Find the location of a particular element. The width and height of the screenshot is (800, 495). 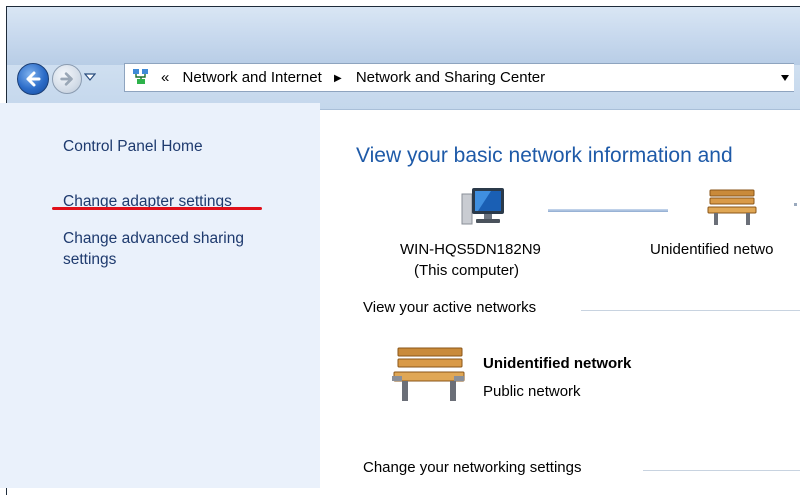

advanced-sharing-line2: settings is located at coordinates (90, 259).